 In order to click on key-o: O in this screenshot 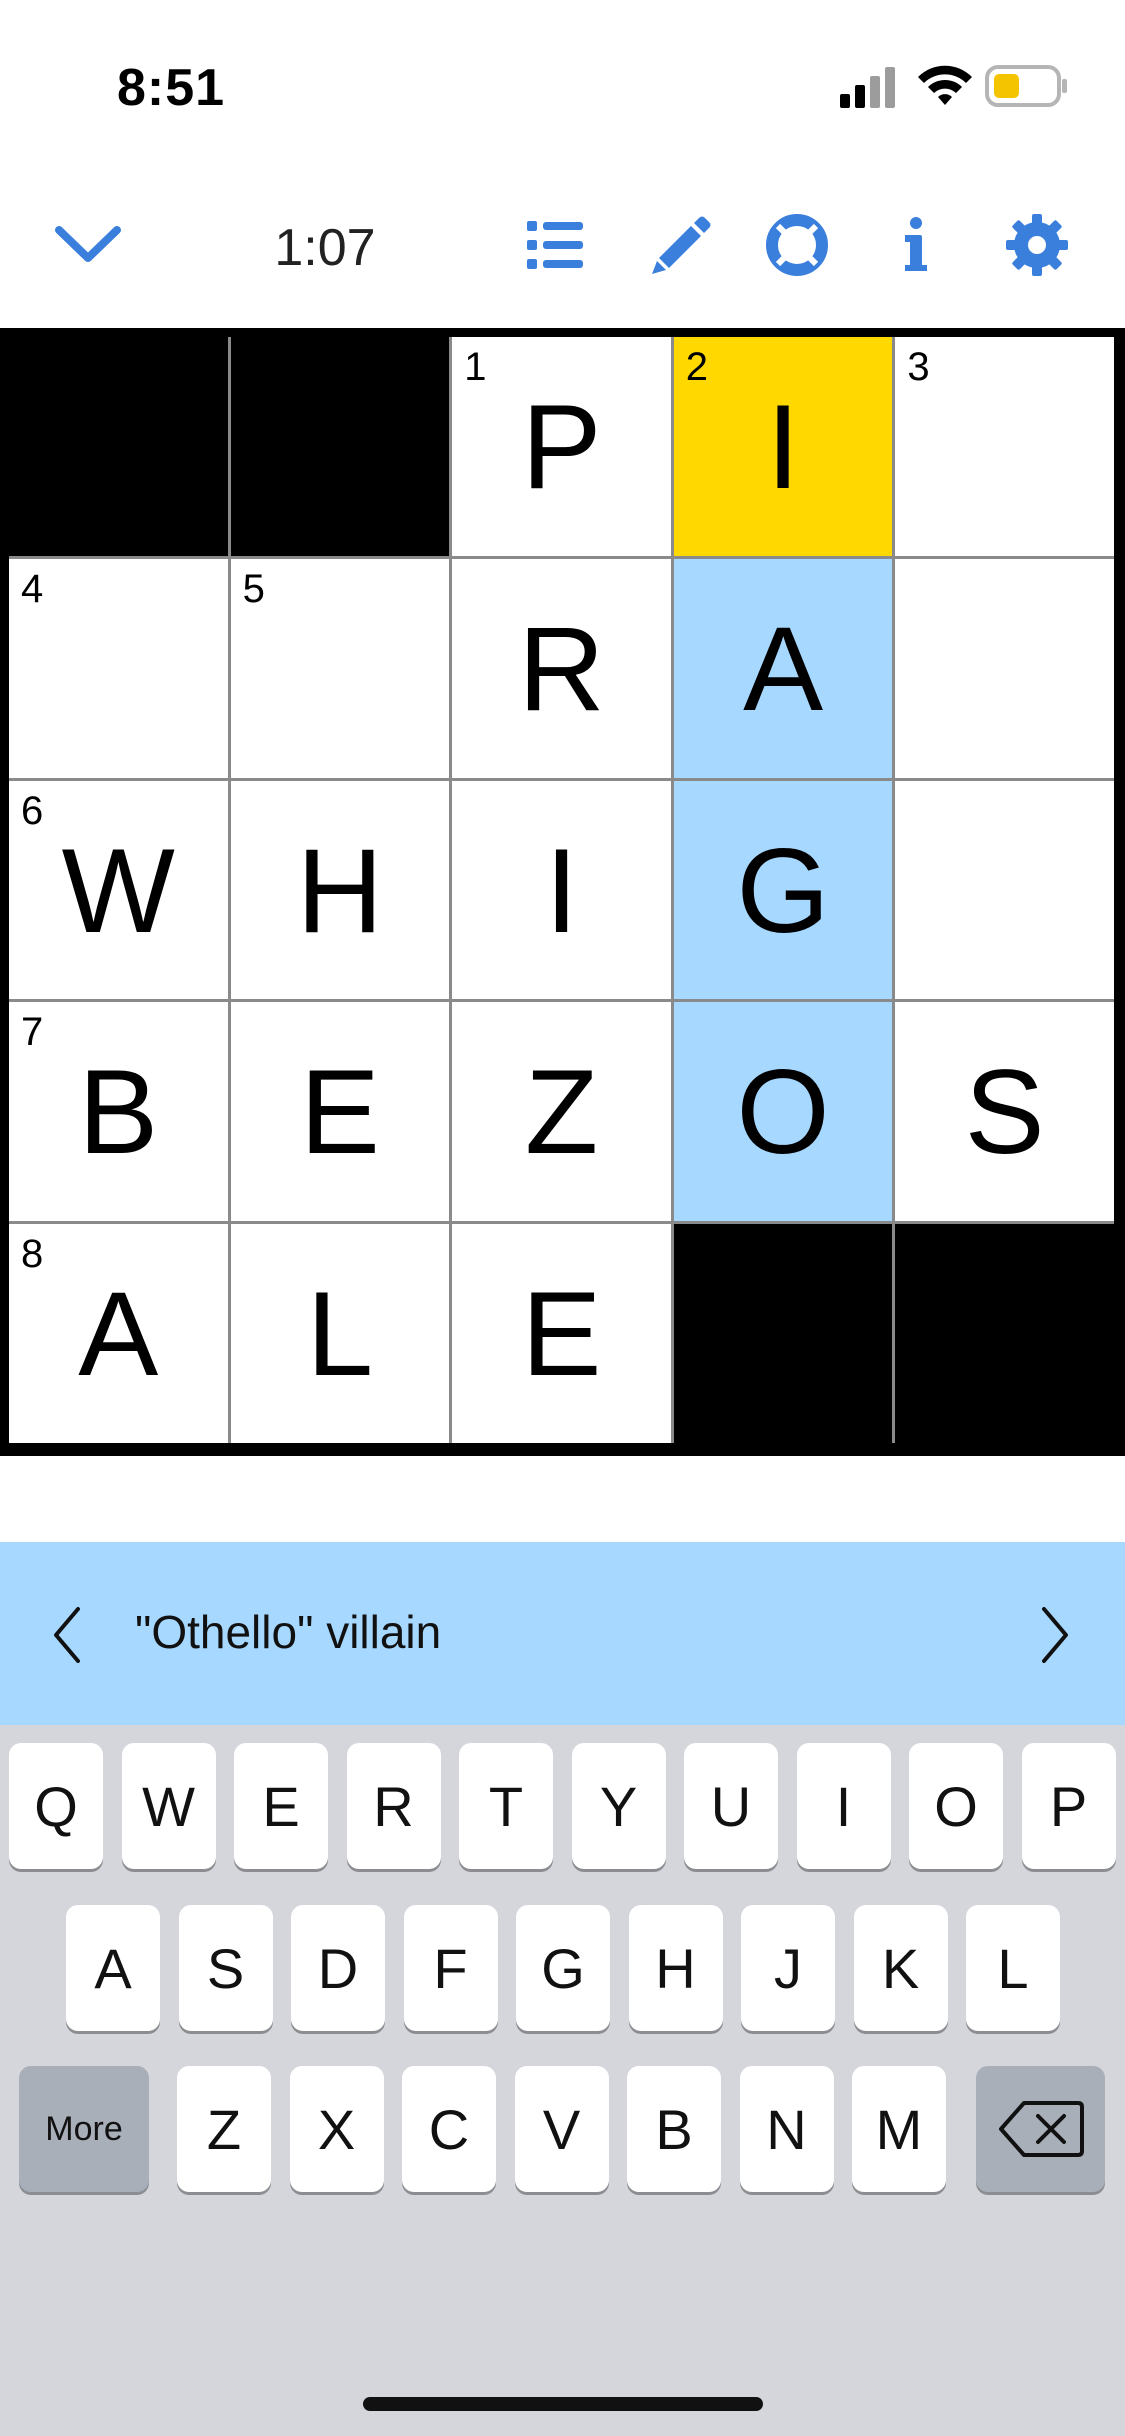, I will do `click(956, 1806)`.